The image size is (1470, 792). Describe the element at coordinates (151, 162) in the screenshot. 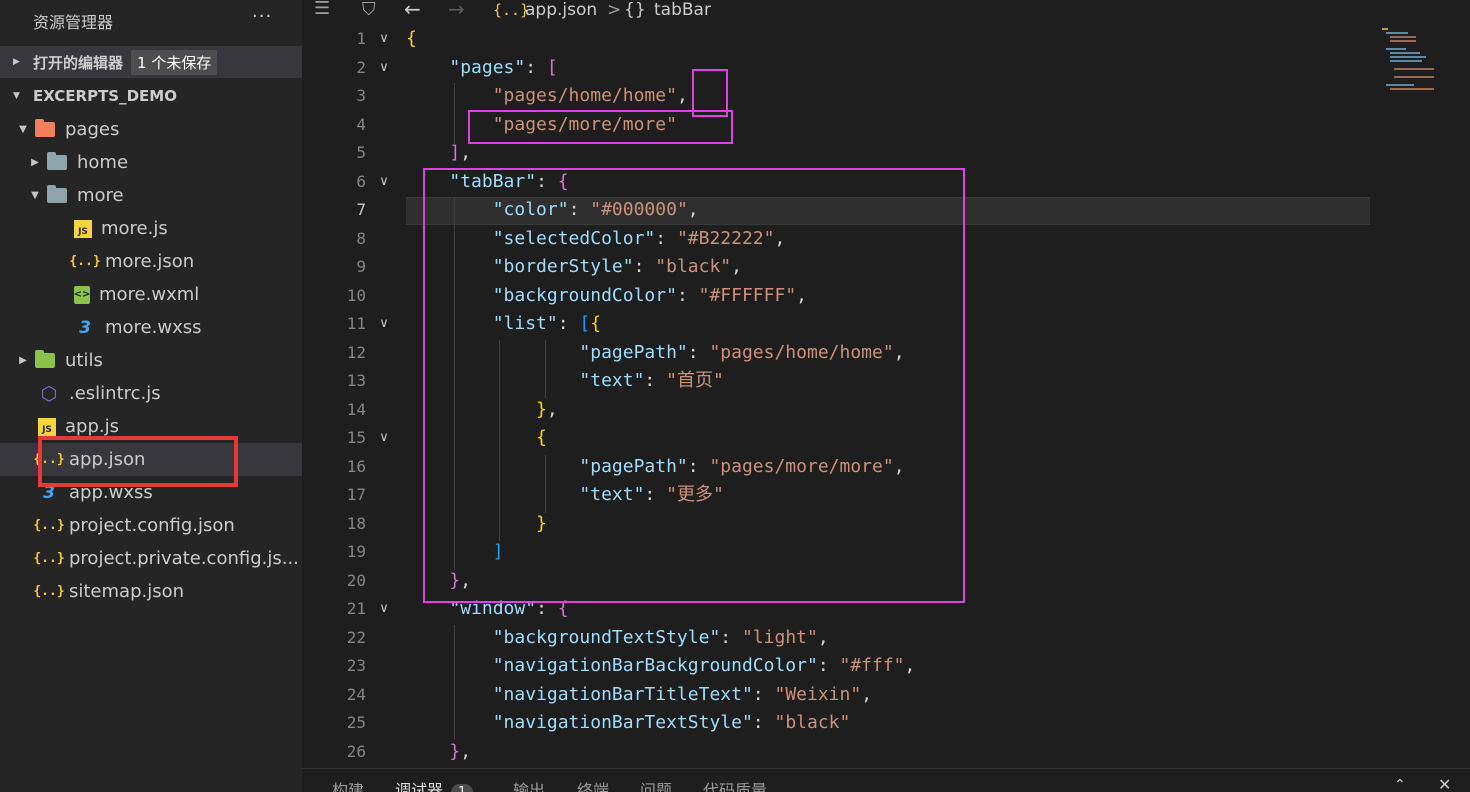

I see `tree-item-home: ▶ home` at that location.